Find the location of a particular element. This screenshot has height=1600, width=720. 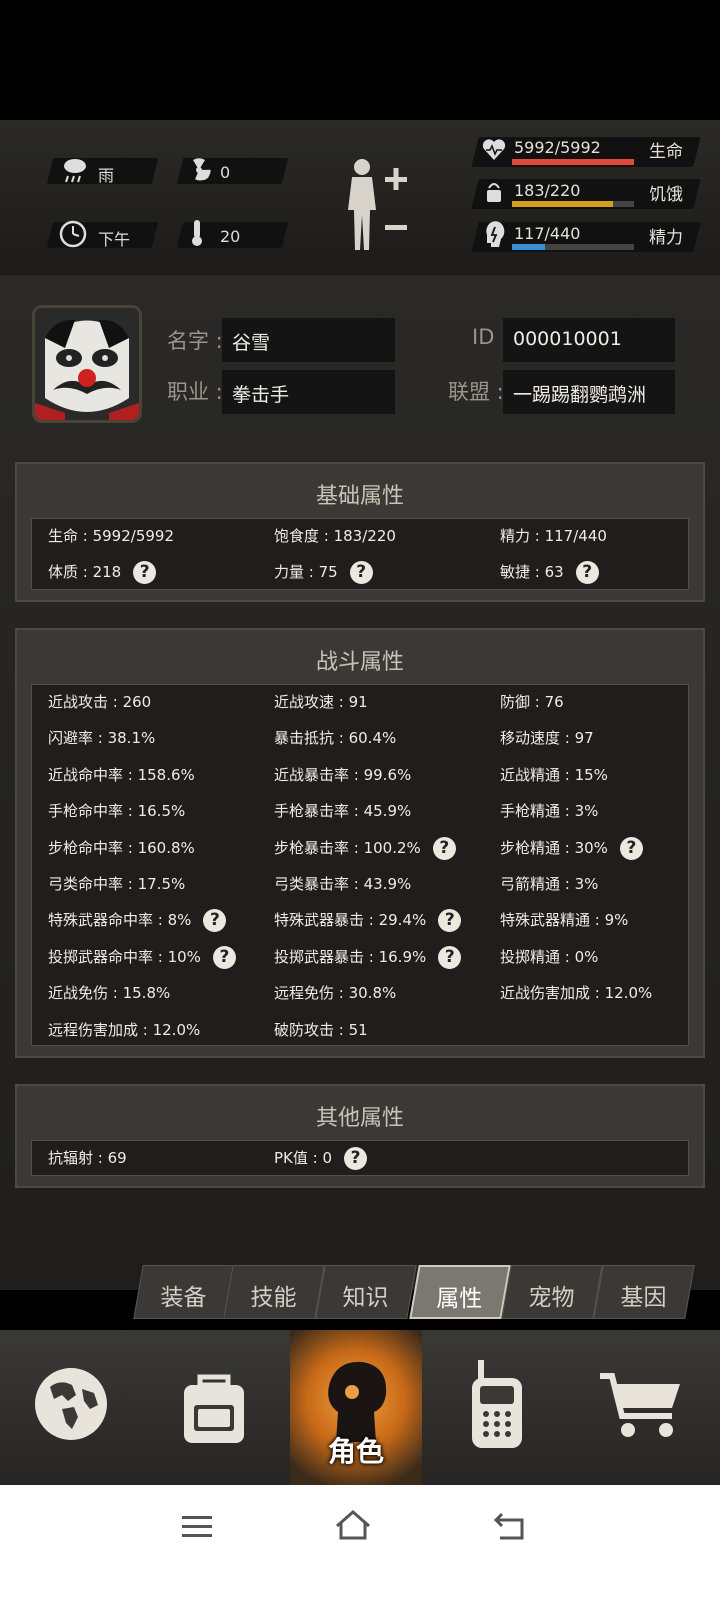

attribute-cell: 精力 : 117/440 is located at coordinates (553, 535).